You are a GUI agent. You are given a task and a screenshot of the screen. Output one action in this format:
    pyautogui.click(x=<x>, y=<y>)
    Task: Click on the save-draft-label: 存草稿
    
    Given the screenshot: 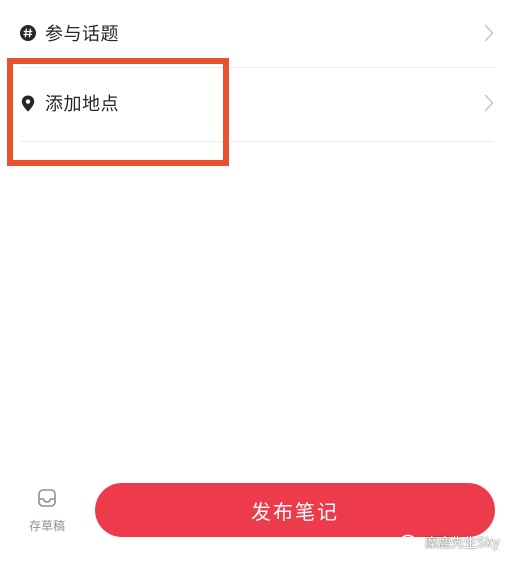 What is the action you would take?
    pyautogui.click(x=46, y=526)
    